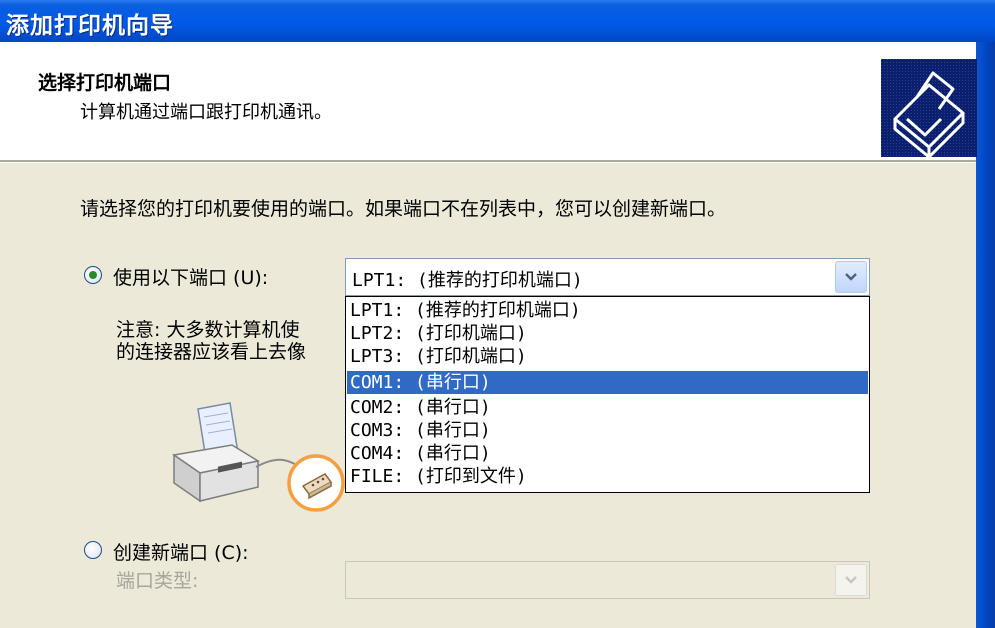  What do you see at coordinates (607, 476) in the screenshot?
I see `port-option-file: FILE: (打印到文件)` at bounding box center [607, 476].